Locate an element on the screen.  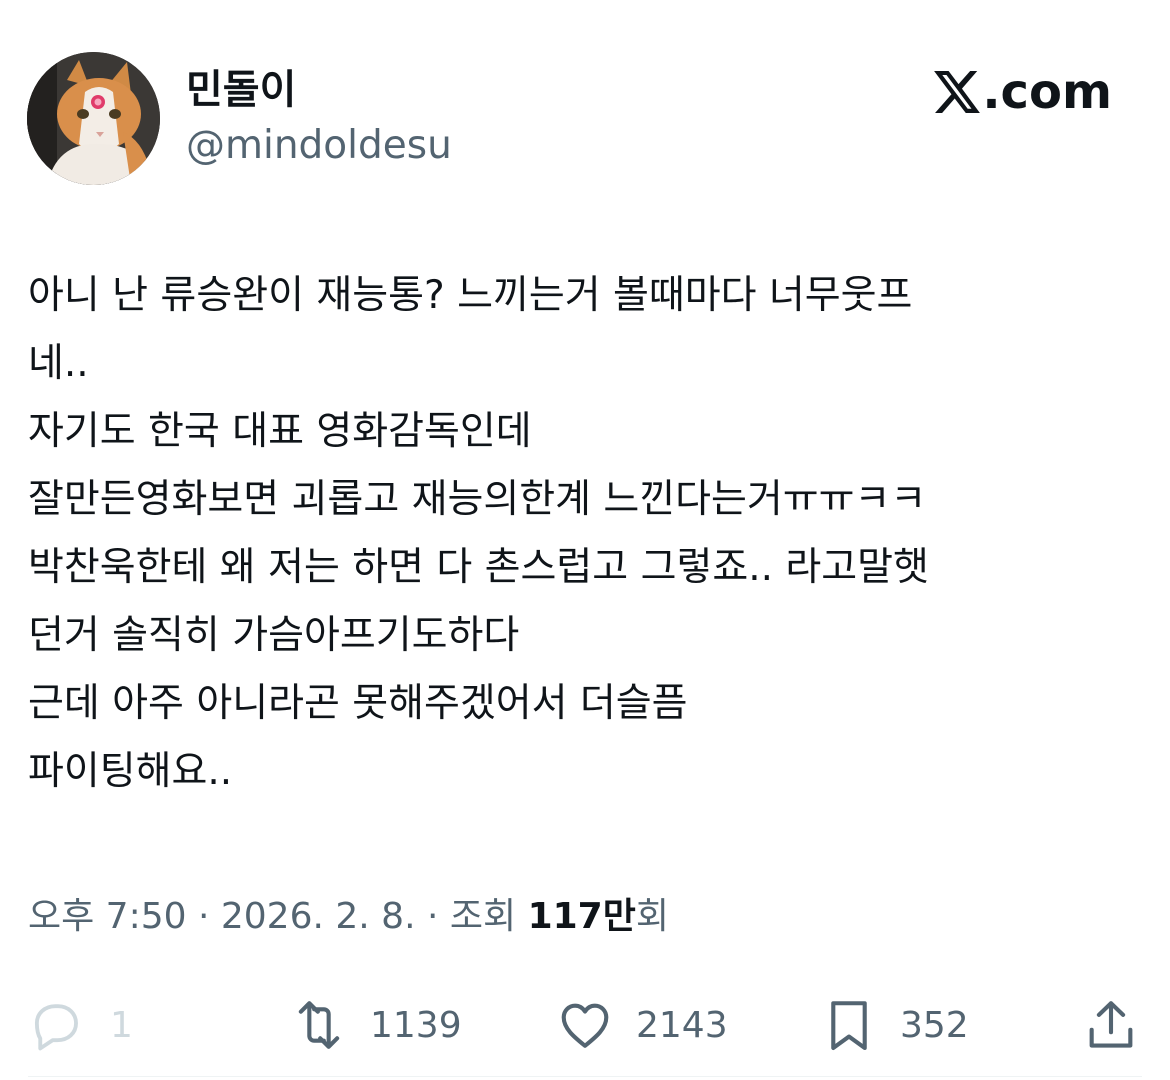
bookmark-icon is located at coordinates (849, 1026).